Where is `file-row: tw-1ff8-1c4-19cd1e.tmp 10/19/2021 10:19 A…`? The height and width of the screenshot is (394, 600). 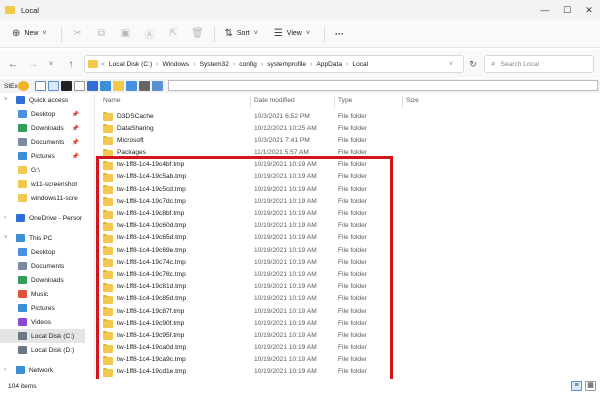
file-row: tw-1ff8-1c4-19cd1e.tmp 10/19/2021 10:19 A… is located at coordinates (348, 373).